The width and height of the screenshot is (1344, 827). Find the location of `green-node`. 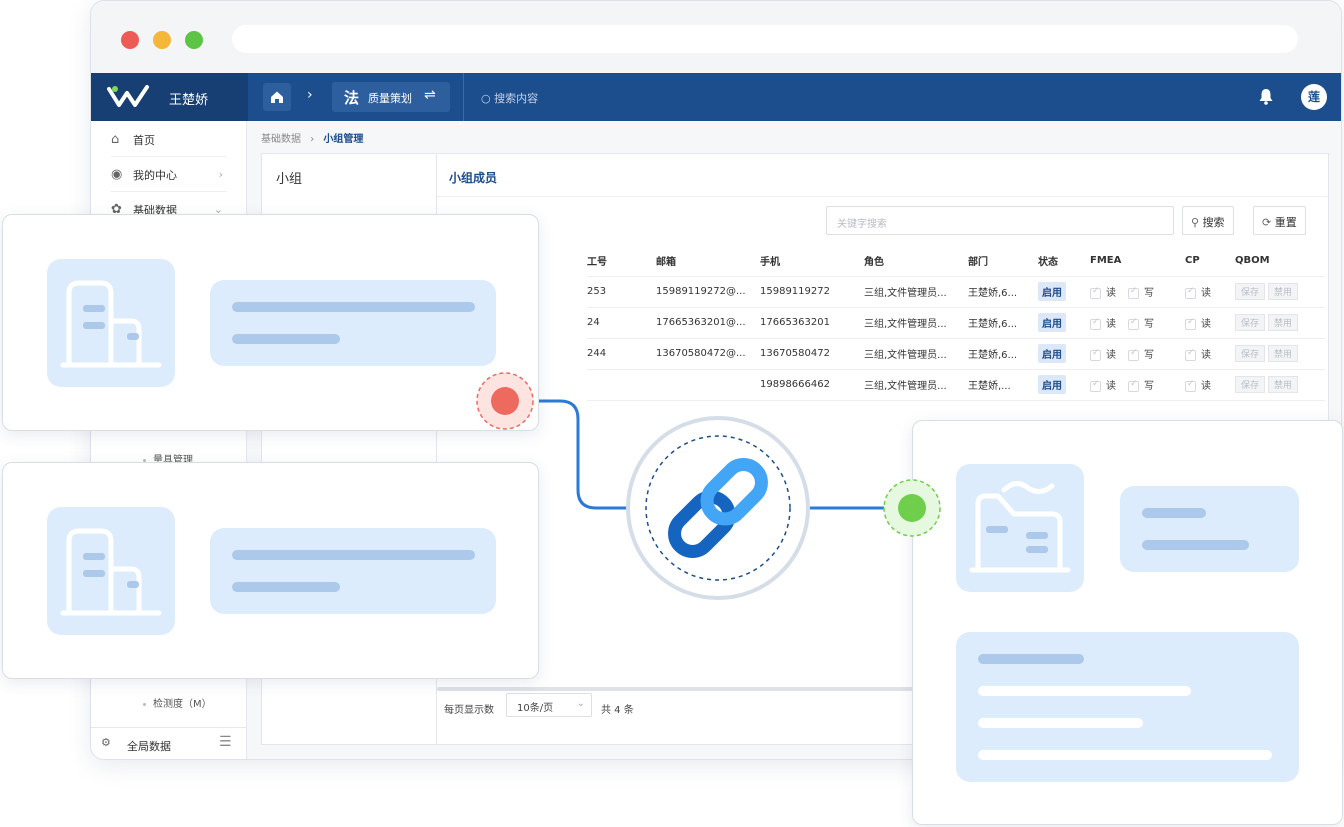

green-node is located at coordinates (912, 508).